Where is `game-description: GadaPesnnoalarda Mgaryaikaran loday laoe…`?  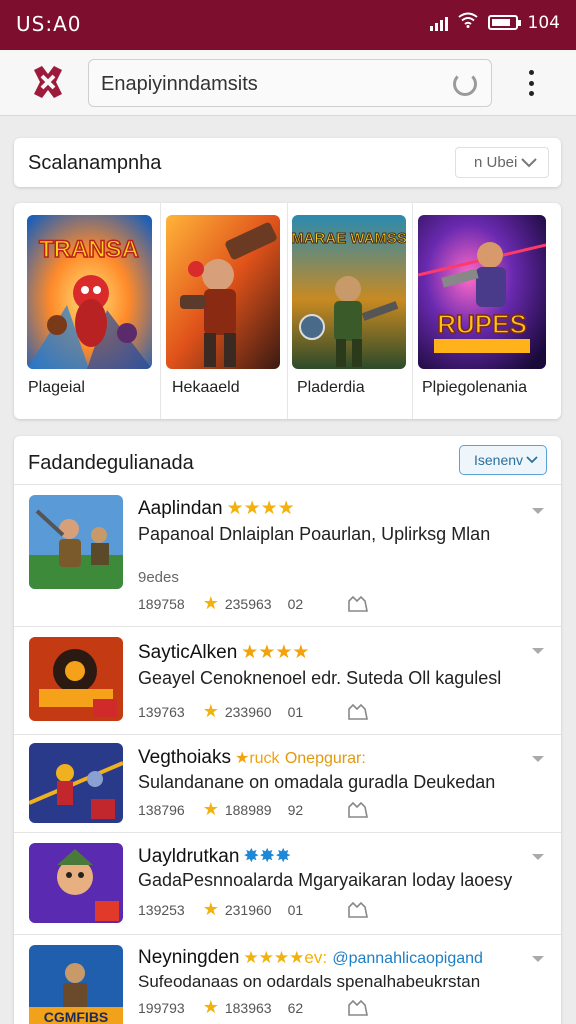
game-description: GadaPesnnoalarda Mgaryaikaran loday laoe… is located at coordinates (325, 880).